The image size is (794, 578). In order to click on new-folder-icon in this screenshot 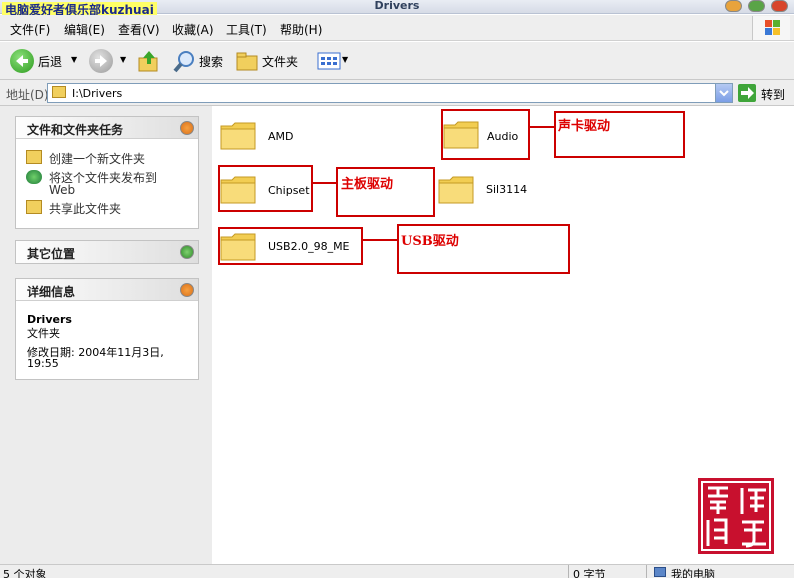, I will do `click(34, 157)`.